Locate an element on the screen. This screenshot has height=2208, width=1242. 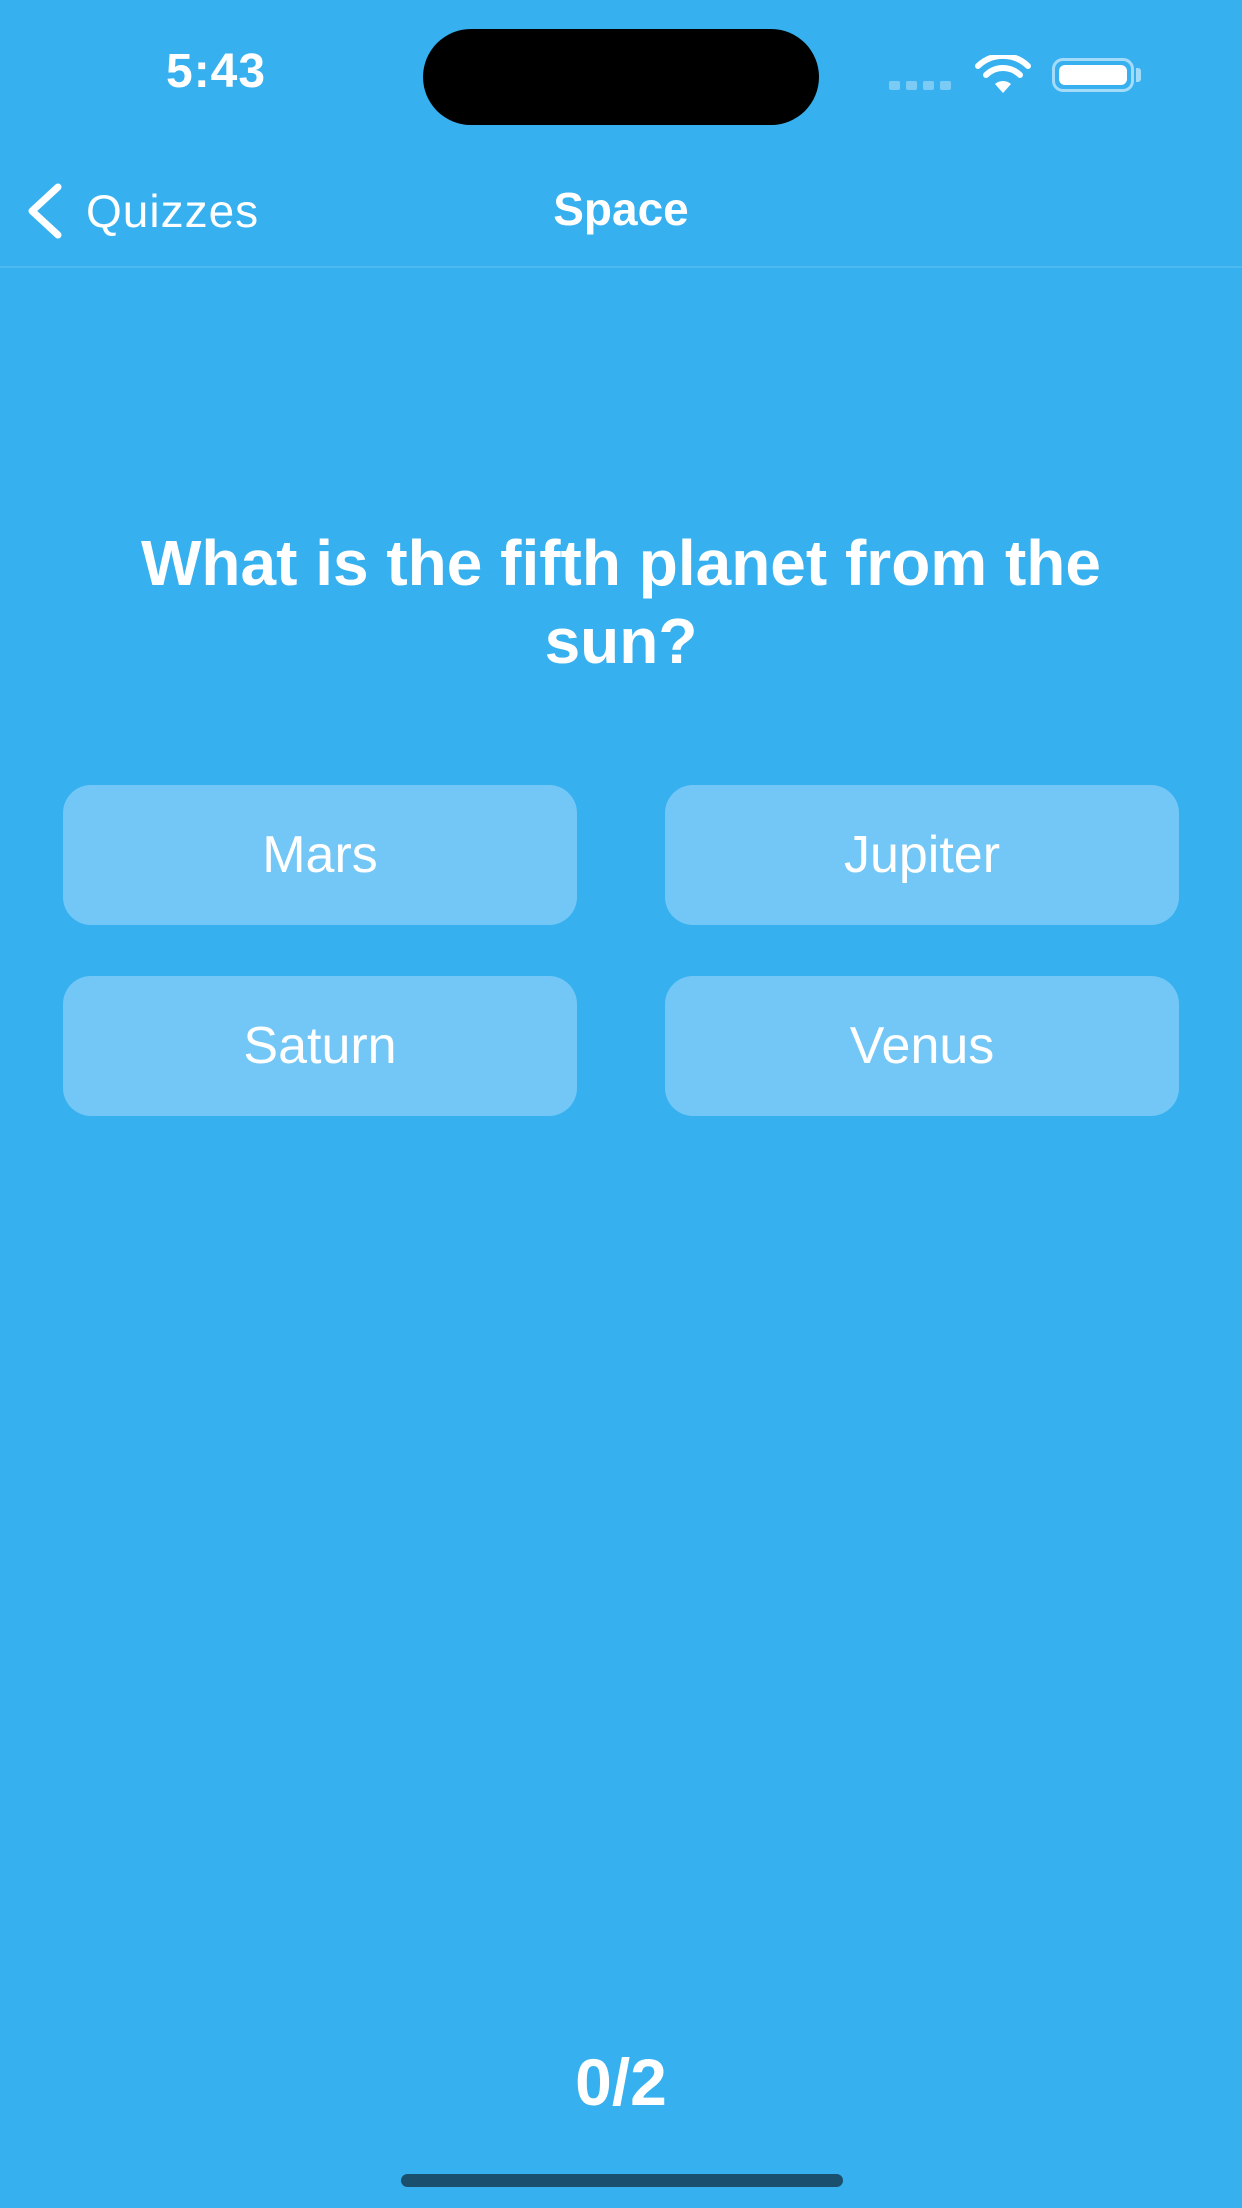
battery-cap is located at coordinates (1138, 75).